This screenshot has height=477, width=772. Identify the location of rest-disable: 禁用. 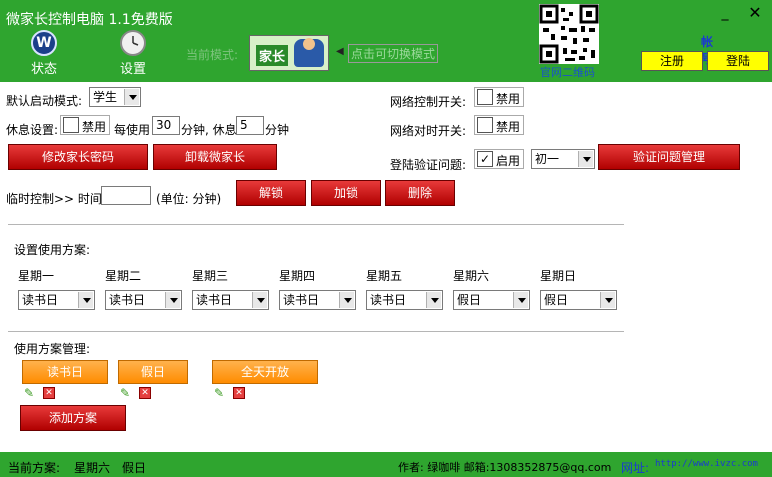
(94, 127).